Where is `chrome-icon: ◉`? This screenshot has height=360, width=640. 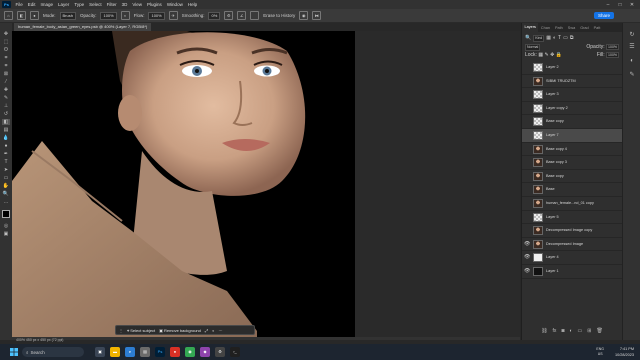
chrome-icon: ◉ is located at coordinates (190, 352).